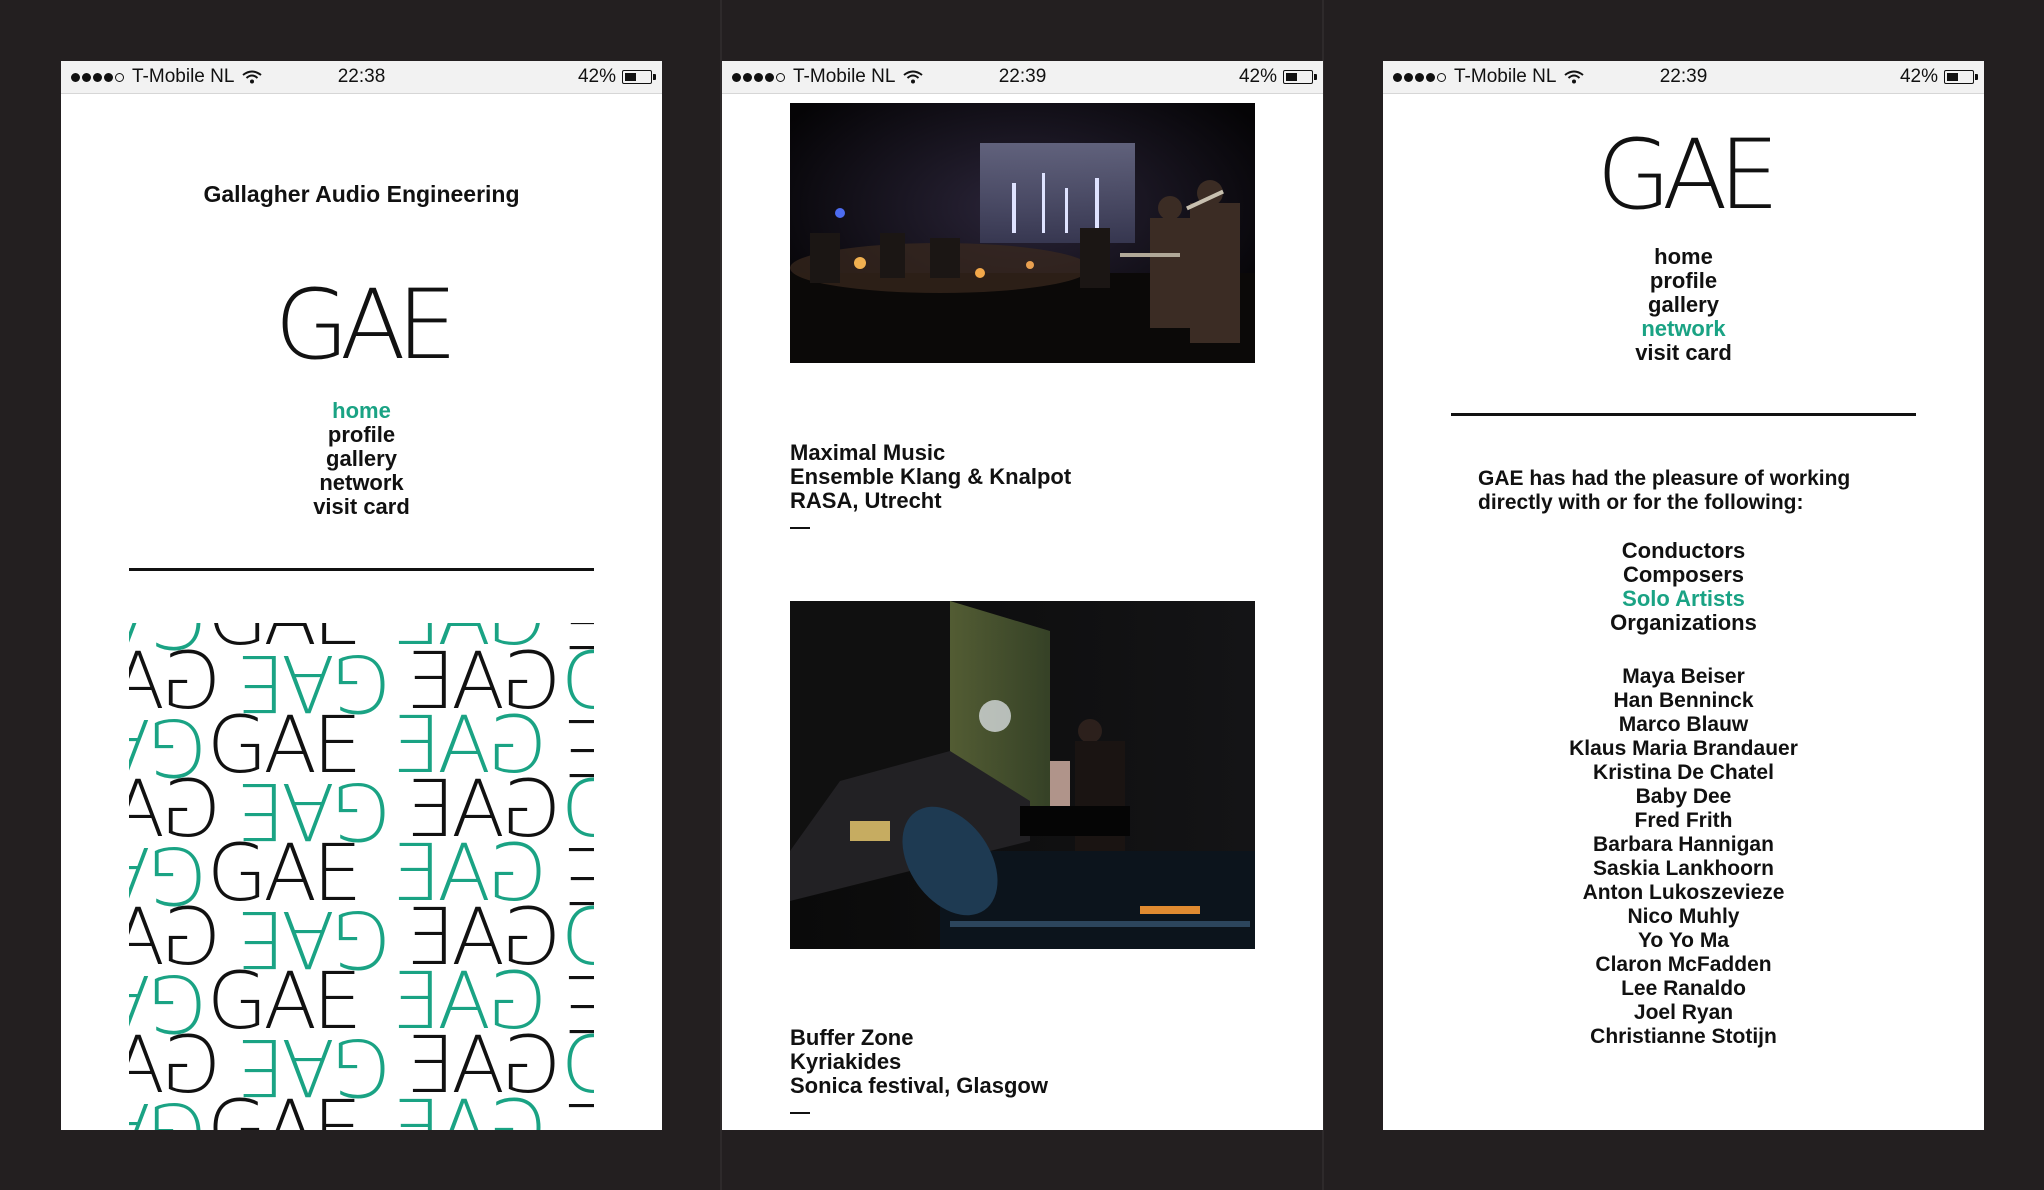 The height and width of the screenshot is (1190, 2044). I want to click on network-name: Joel Ryan, so click(1683, 1012).